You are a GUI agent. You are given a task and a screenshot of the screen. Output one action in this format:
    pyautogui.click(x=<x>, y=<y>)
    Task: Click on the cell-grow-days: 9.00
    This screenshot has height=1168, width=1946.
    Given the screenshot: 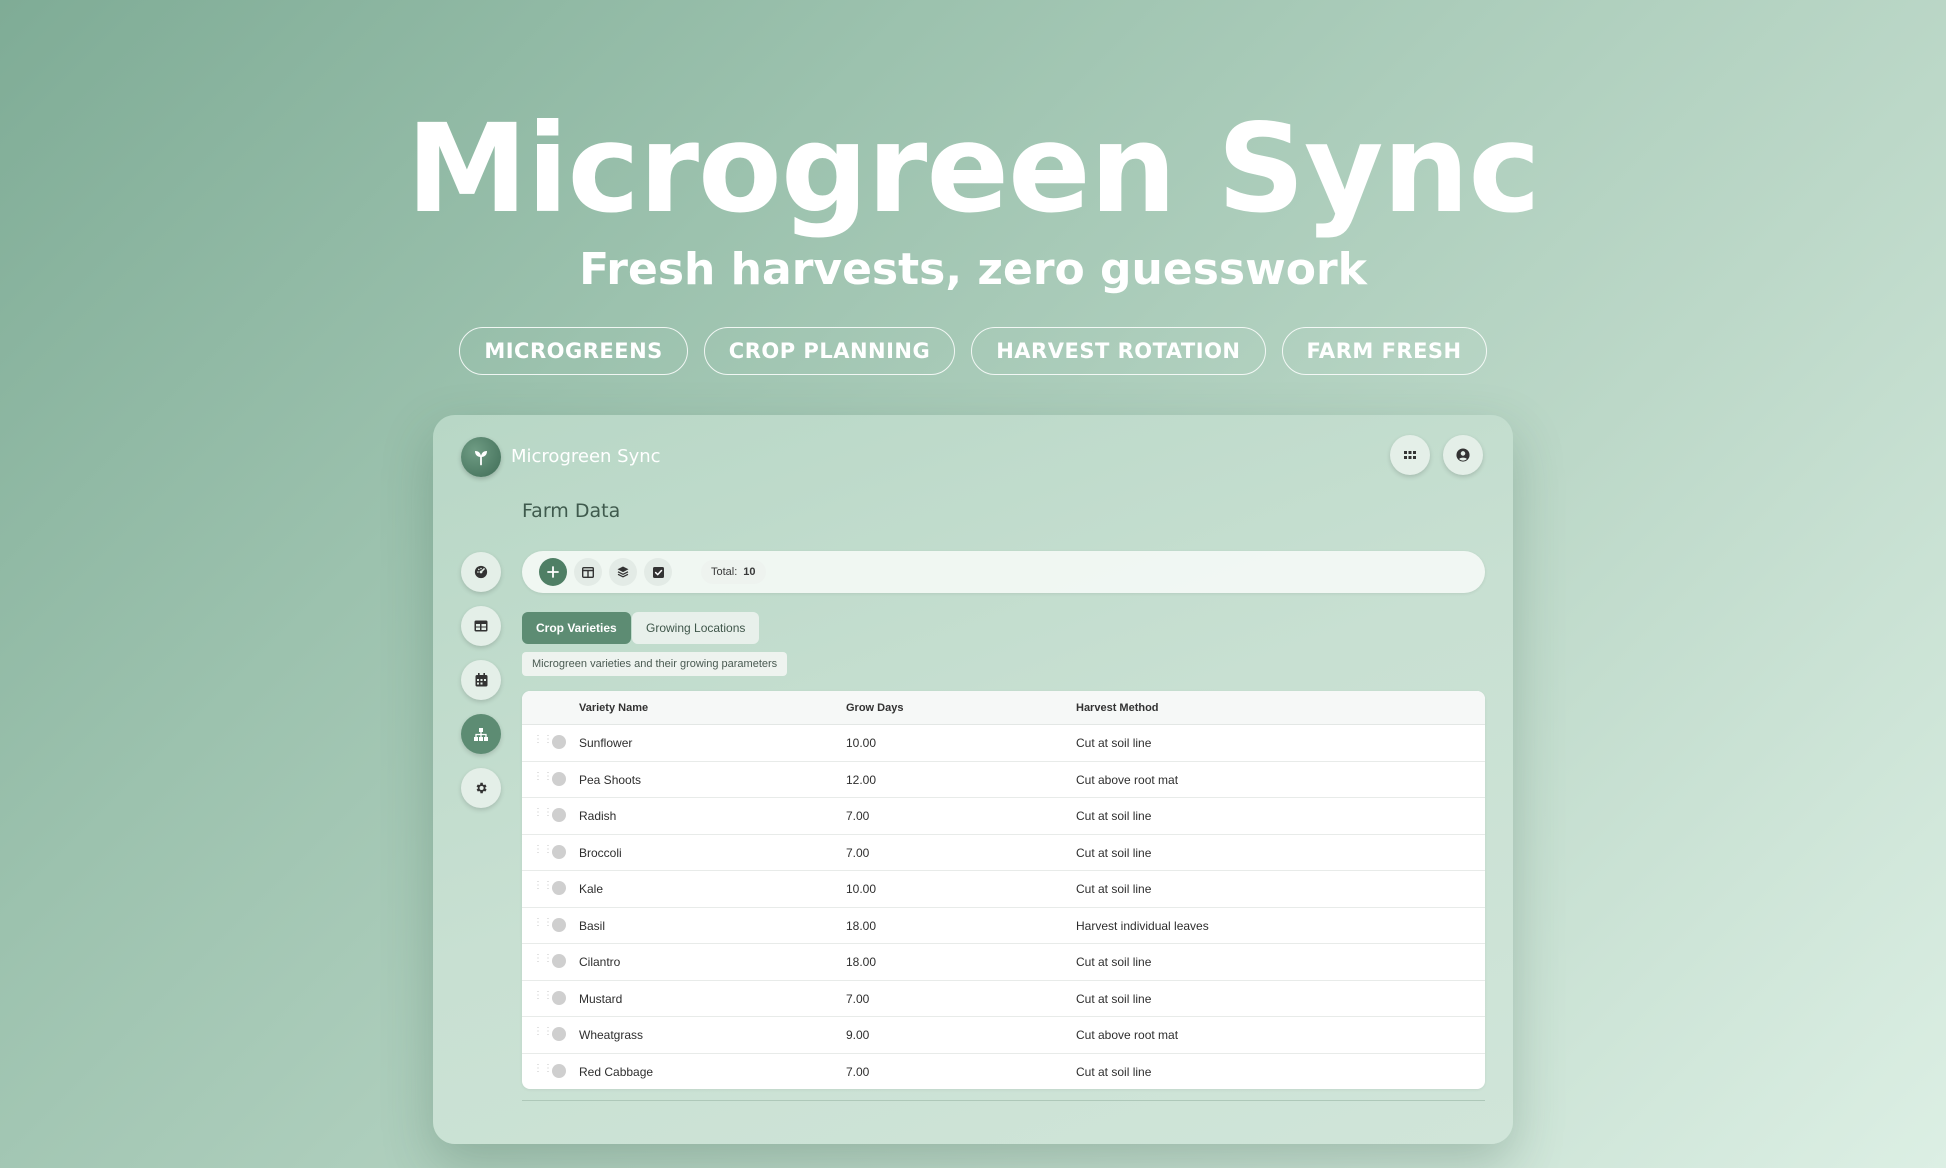 What is the action you would take?
    pyautogui.click(x=858, y=1035)
    